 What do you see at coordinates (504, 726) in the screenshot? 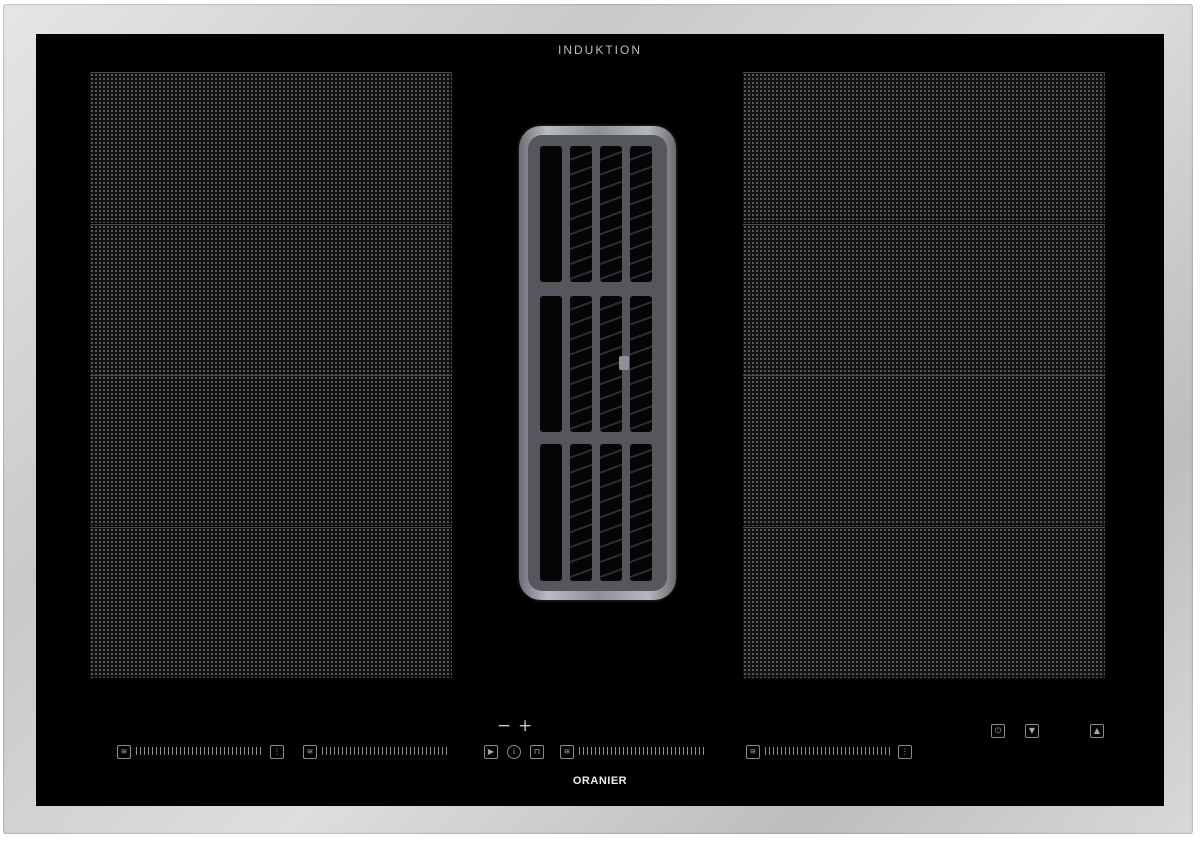
I see `vent-minus-button: −` at bounding box center [504, 726].